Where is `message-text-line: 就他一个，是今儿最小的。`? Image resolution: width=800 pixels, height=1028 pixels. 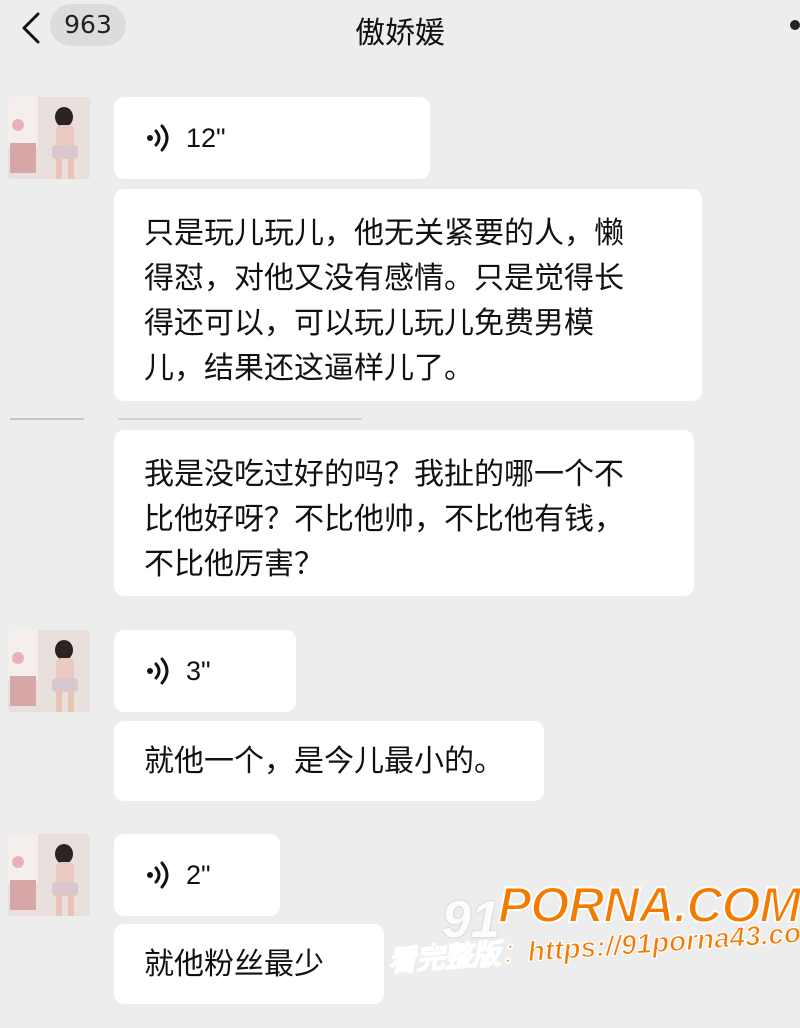 message-text-line: 就他一个，是今儿最小的。 is located at coordinates (324, 761).